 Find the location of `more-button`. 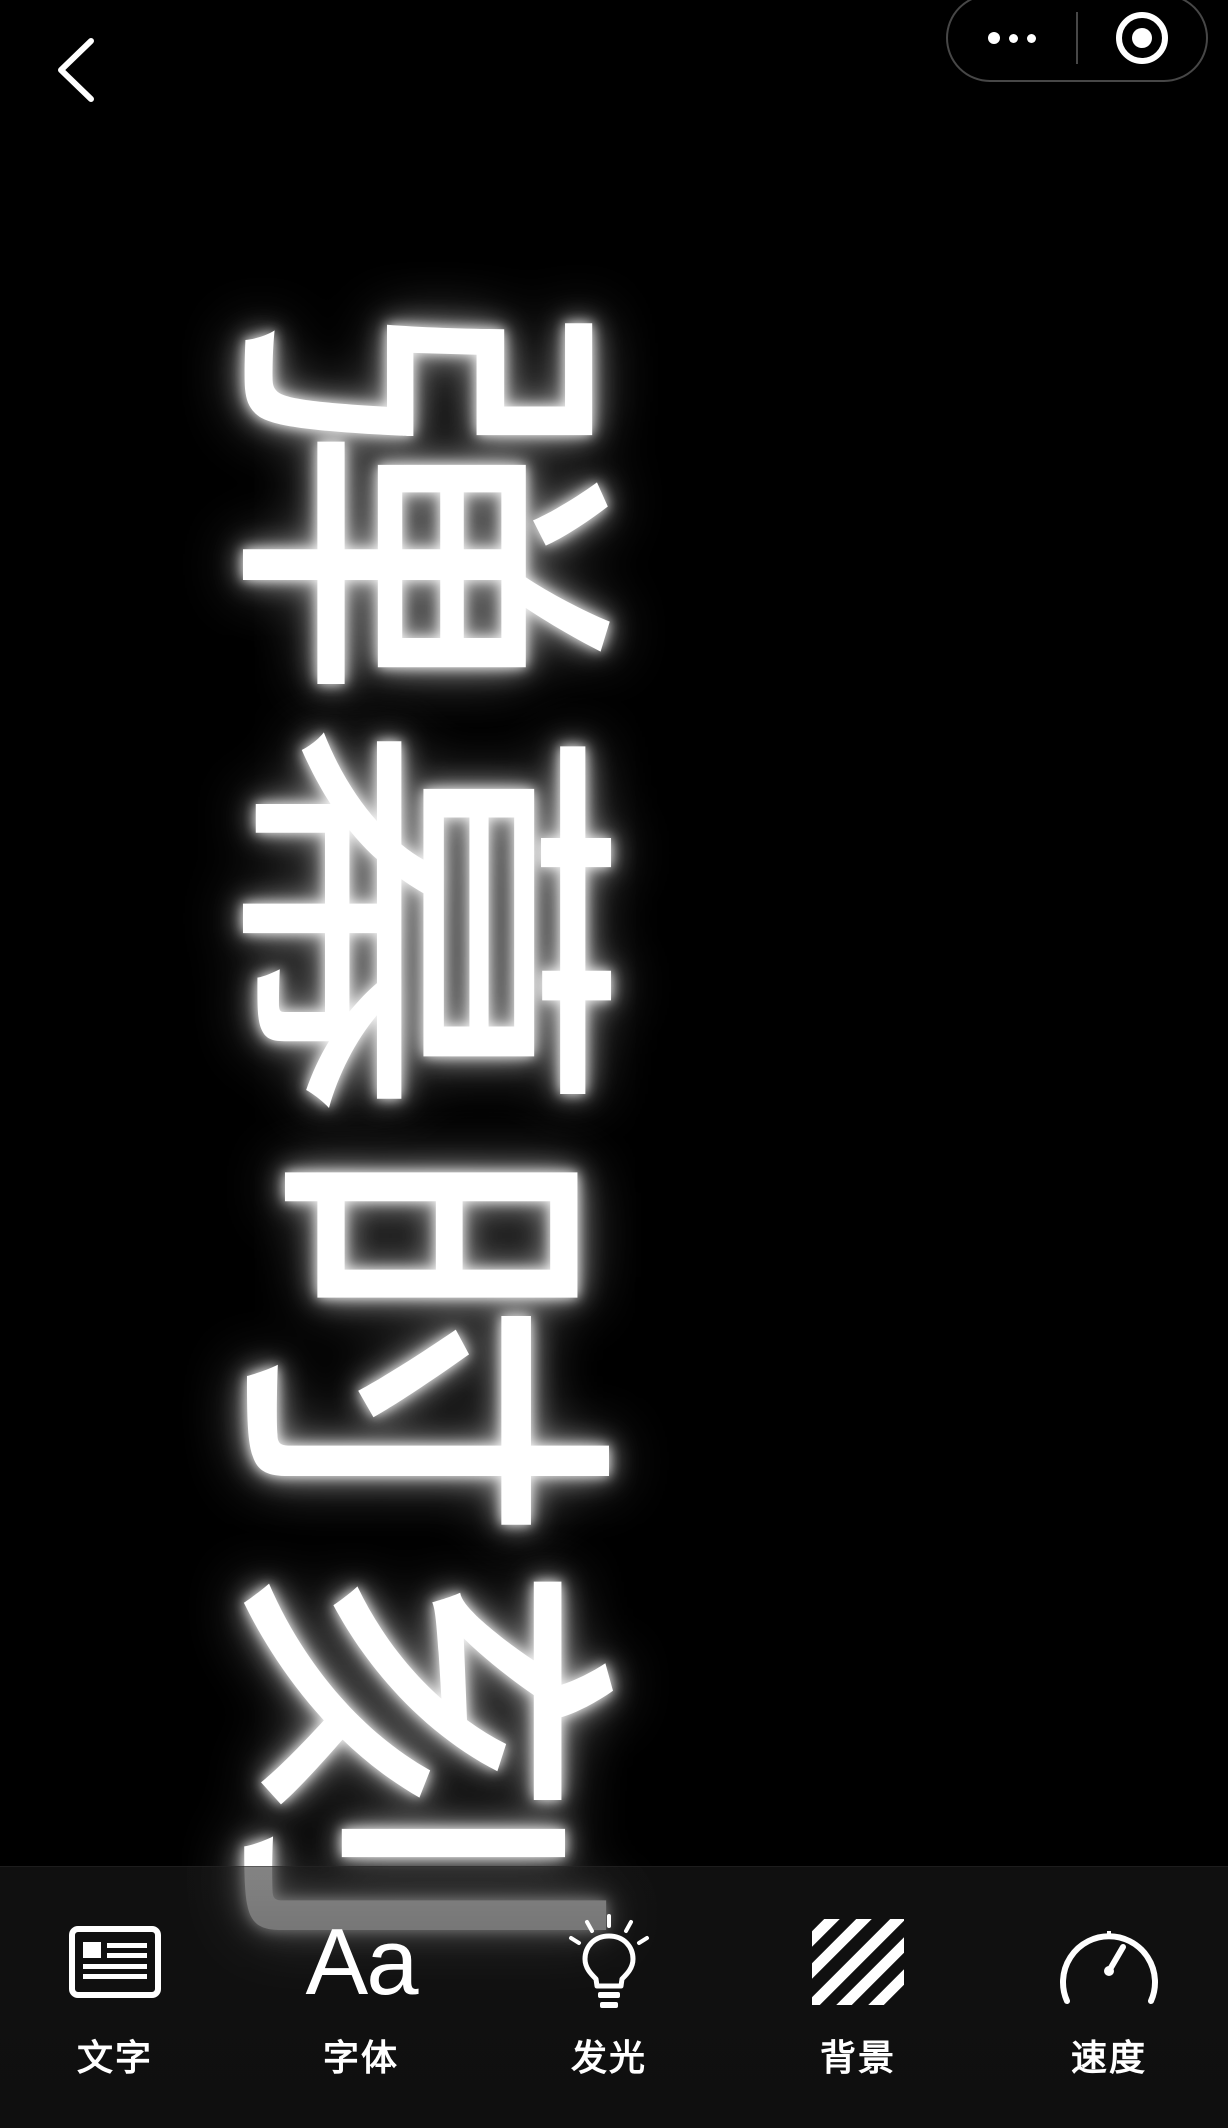

more-button is located at coordinates (1012, 40).